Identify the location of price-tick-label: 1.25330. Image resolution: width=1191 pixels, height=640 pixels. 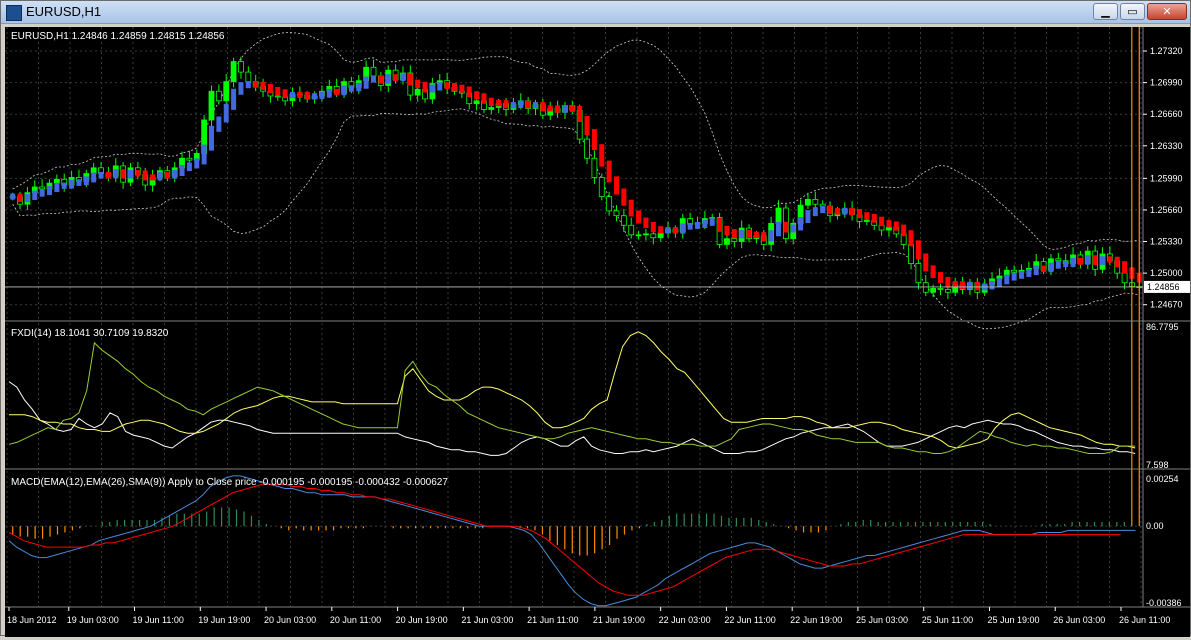
(1166, 242).